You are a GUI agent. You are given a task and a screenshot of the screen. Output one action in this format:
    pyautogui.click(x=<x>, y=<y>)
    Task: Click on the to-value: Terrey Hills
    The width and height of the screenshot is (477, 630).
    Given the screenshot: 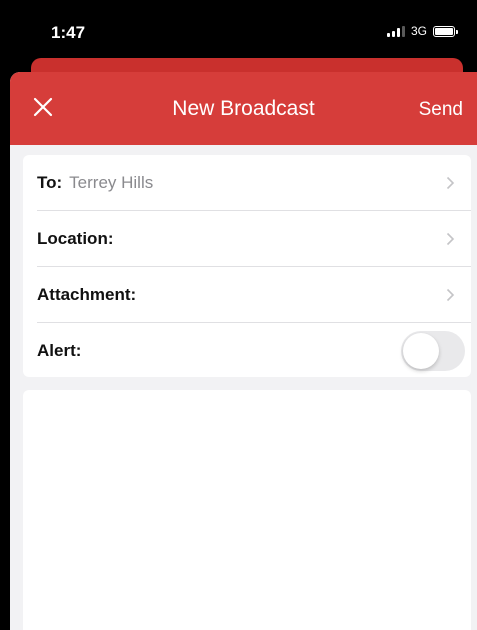 What is the action you would take?
    pyautogui.click(x=111, y=182)
    